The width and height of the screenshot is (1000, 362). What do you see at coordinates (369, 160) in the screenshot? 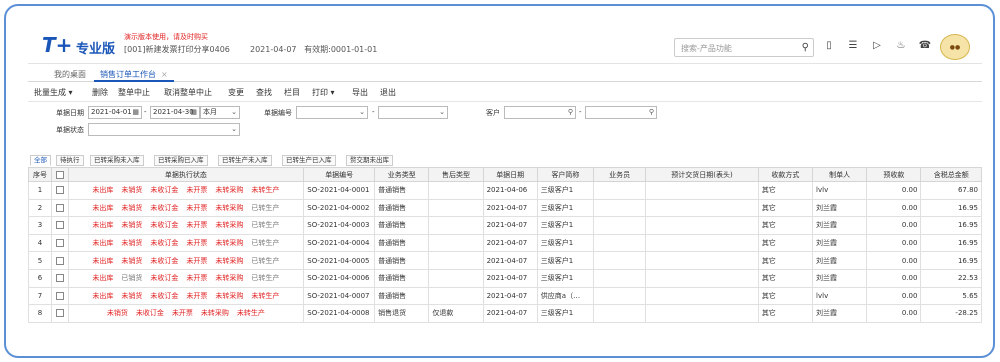
I see `status-tab-overdue-not-out: 赘交期未出库` at bounding box center [369, 160].